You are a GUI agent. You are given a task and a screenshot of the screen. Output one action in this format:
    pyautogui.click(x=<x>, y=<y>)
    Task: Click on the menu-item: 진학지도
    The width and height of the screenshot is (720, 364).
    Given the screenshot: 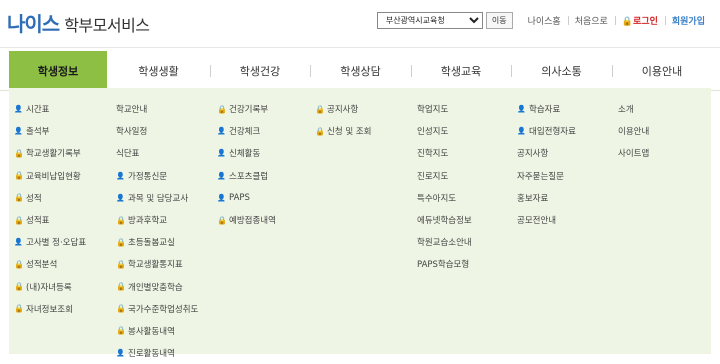 What is the action you would take?
    pyautogui.click(x=444, y=153)
    